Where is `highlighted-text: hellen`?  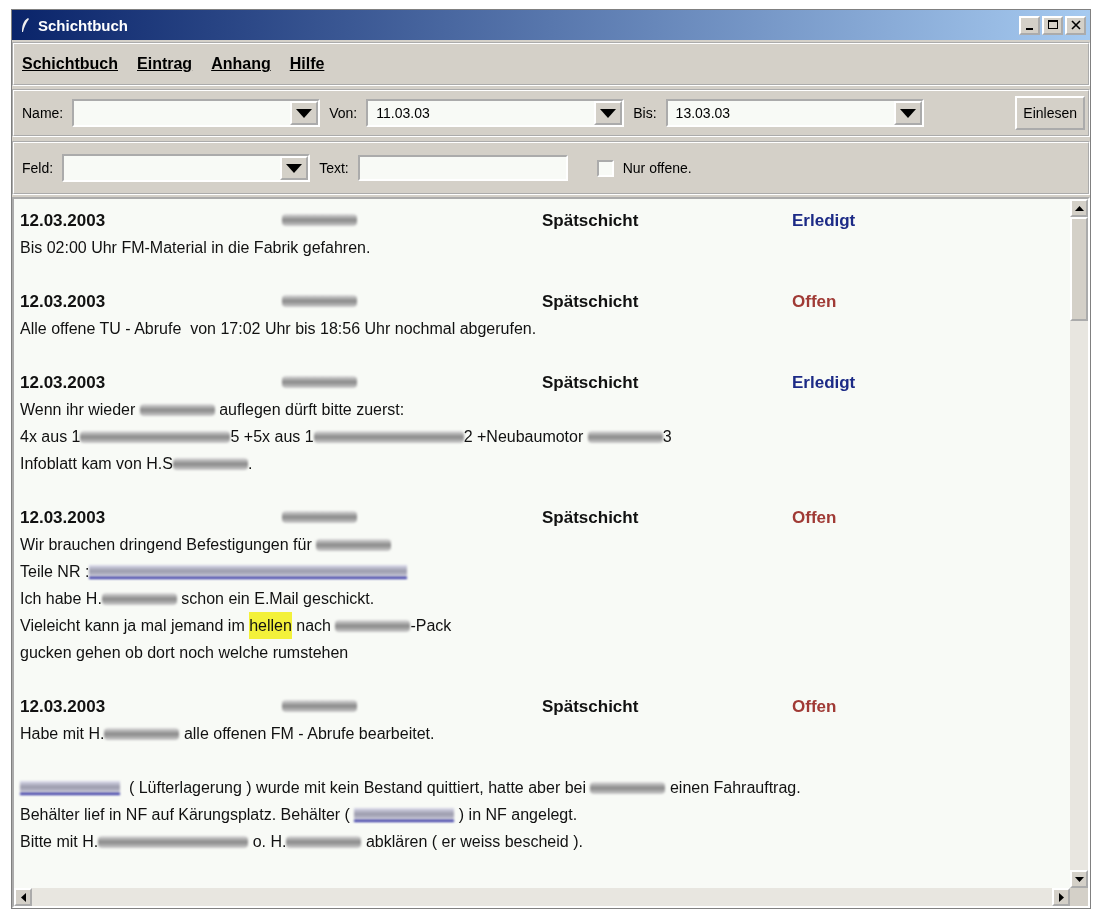 highlighted-text: hellen is located at coordinates (270, 625).